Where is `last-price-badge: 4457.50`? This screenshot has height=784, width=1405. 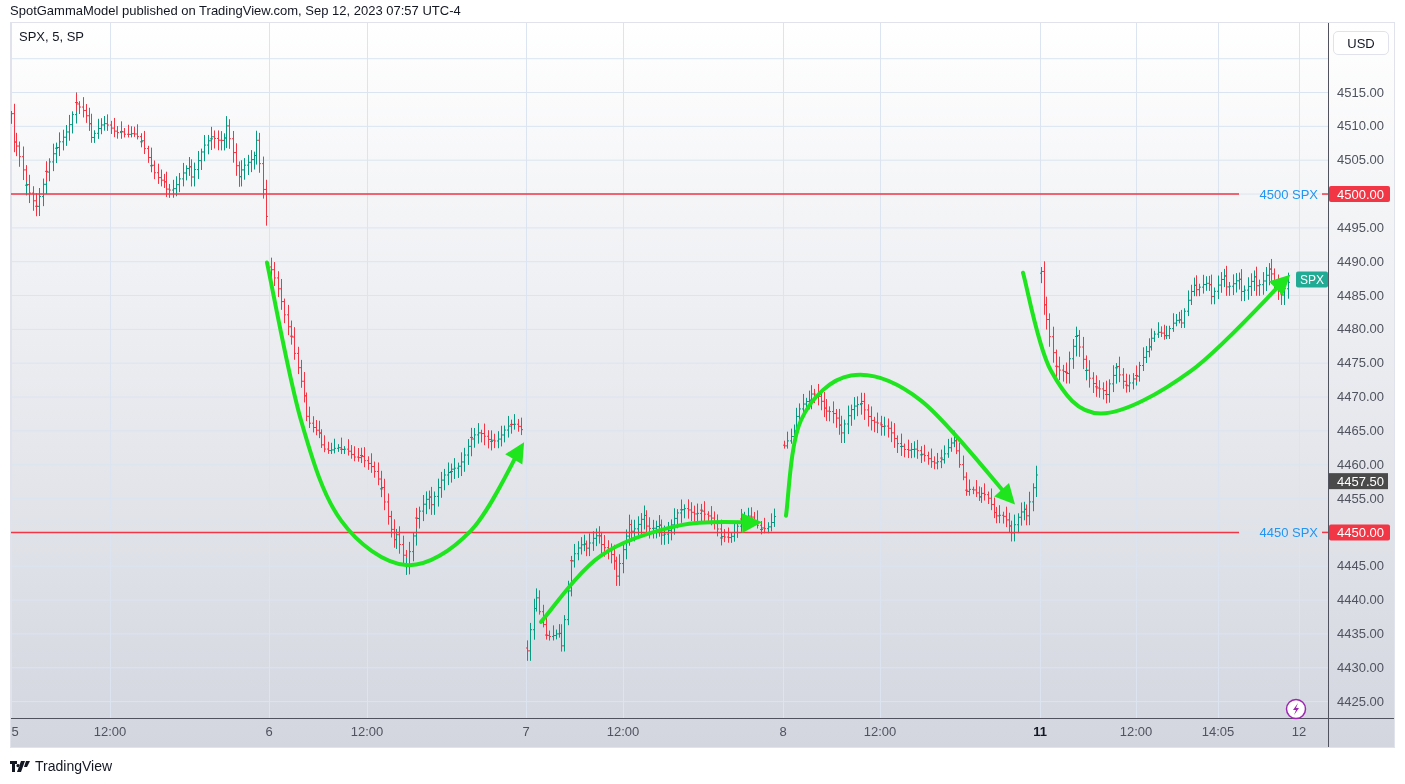 last-price-badge: 4457.50 is located at coordinates (1358, 481).